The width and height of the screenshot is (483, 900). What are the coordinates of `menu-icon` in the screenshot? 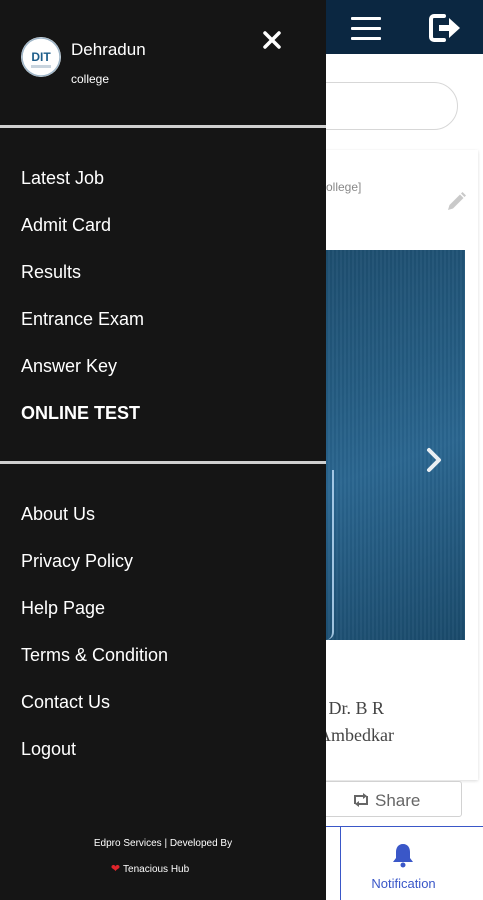 It's located at (366, 28).